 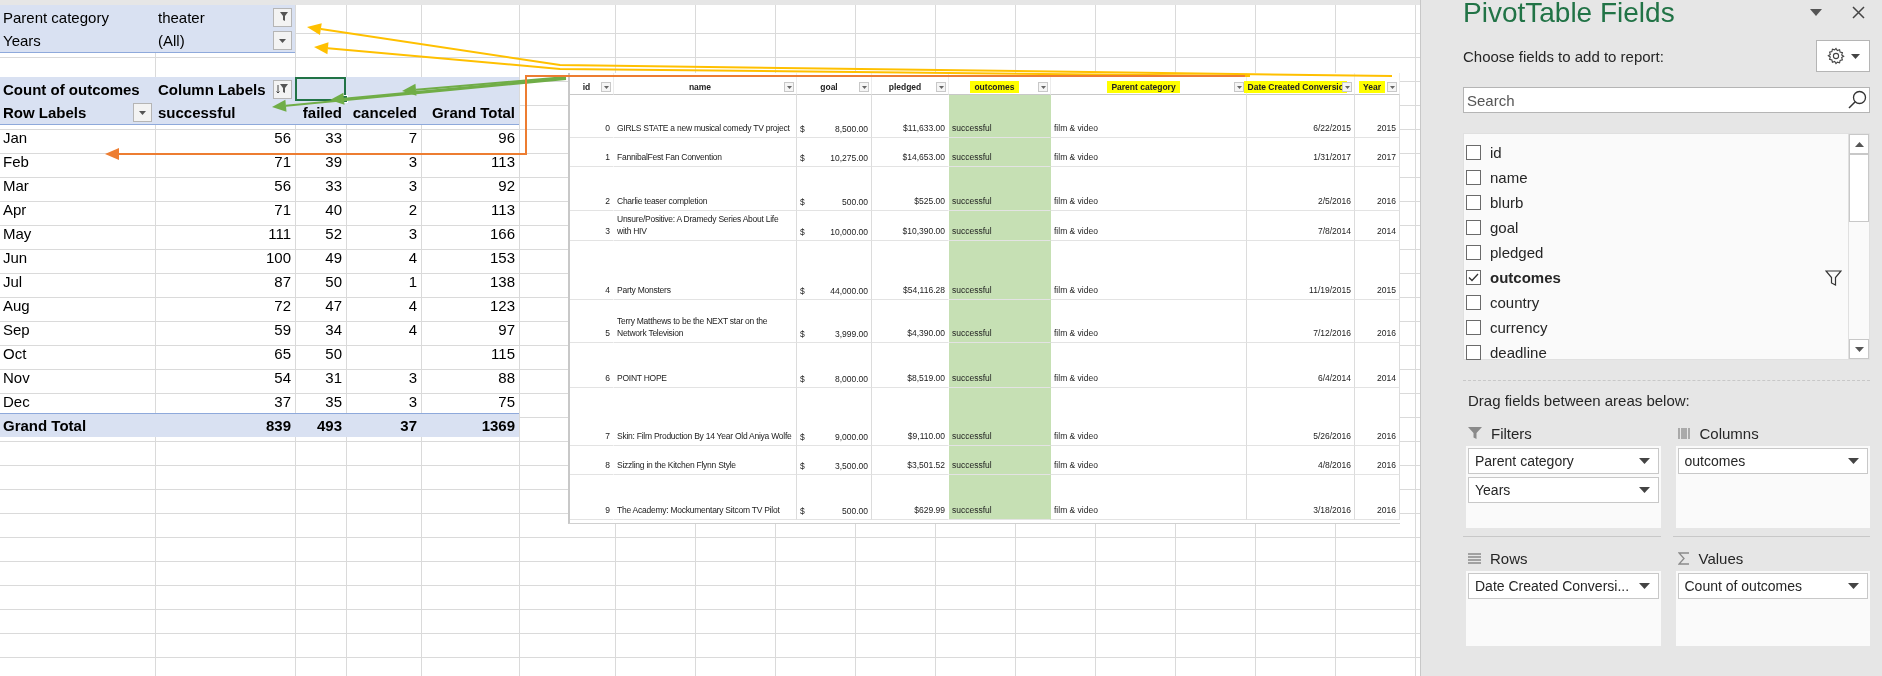 I want to click on area-field-button: outcomes, so click(x=1772, y=461).